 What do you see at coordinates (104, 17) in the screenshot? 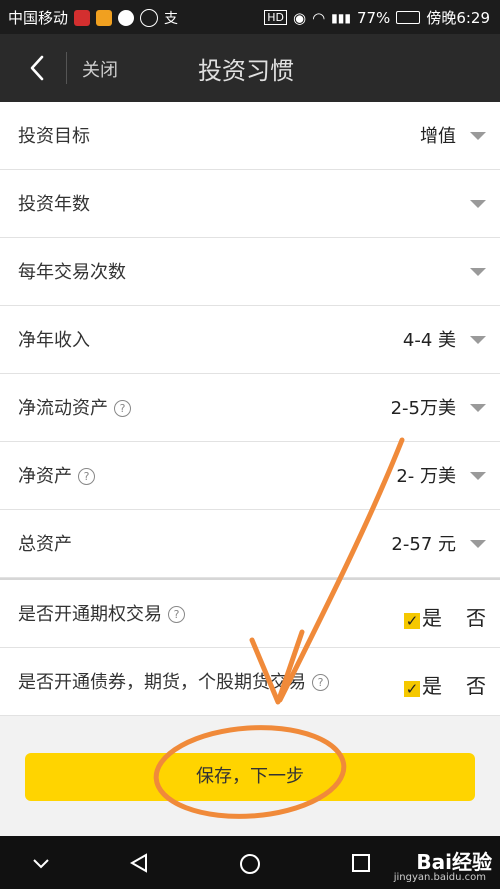
I see `weibo-icon` at bounding box center [104, 17].